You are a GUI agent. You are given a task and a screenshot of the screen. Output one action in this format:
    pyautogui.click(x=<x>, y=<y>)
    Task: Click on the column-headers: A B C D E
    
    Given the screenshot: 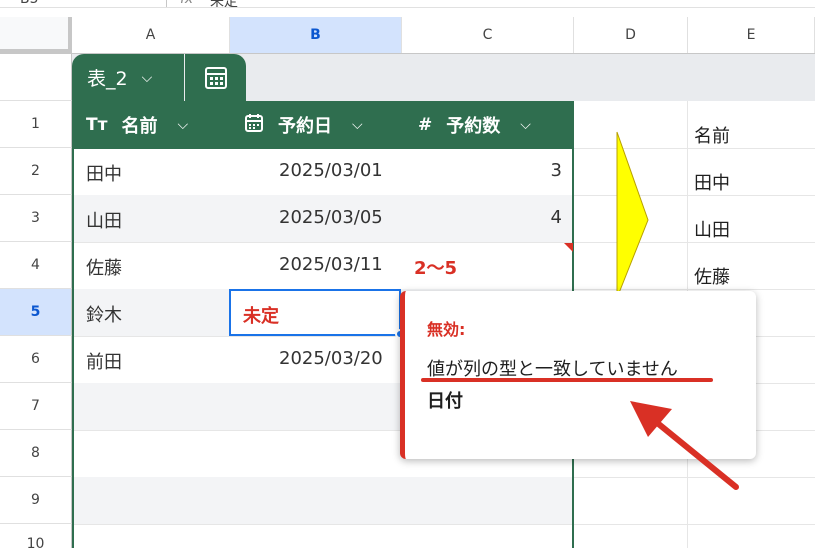 What is the action you would take?
    pyautogui.click(x=407, y=35)
    